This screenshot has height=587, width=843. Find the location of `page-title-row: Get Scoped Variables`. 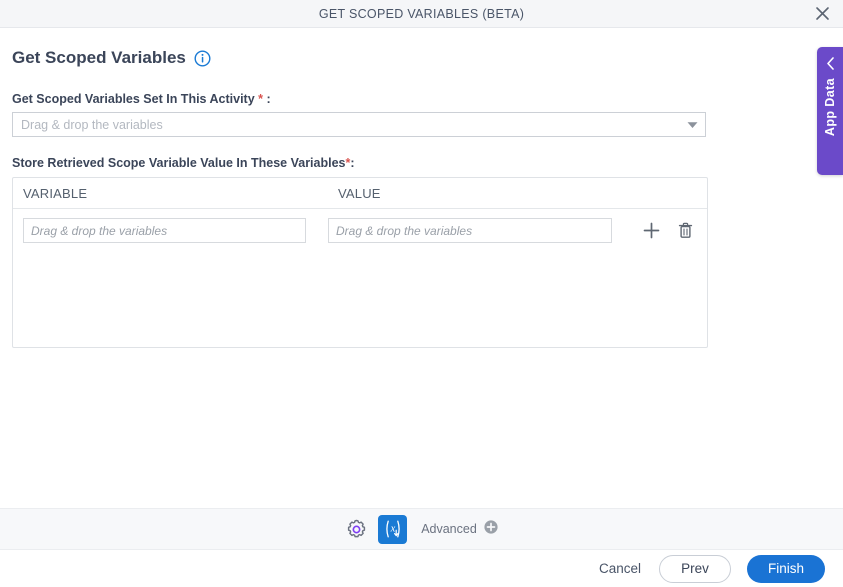

page-title-row: Get Scoped Variables is located at coordinates (427, 48).